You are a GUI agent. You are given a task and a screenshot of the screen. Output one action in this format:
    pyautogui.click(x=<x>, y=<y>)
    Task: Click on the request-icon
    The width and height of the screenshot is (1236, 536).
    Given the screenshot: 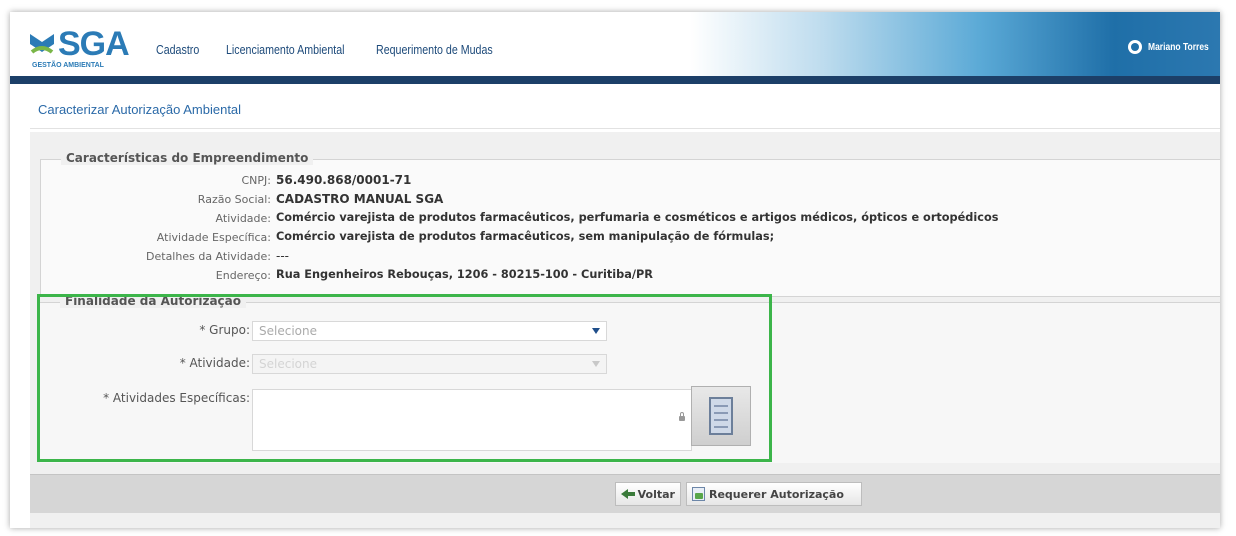 What is the action you would take?
    pyautogui.click(x=698, y=494)
    